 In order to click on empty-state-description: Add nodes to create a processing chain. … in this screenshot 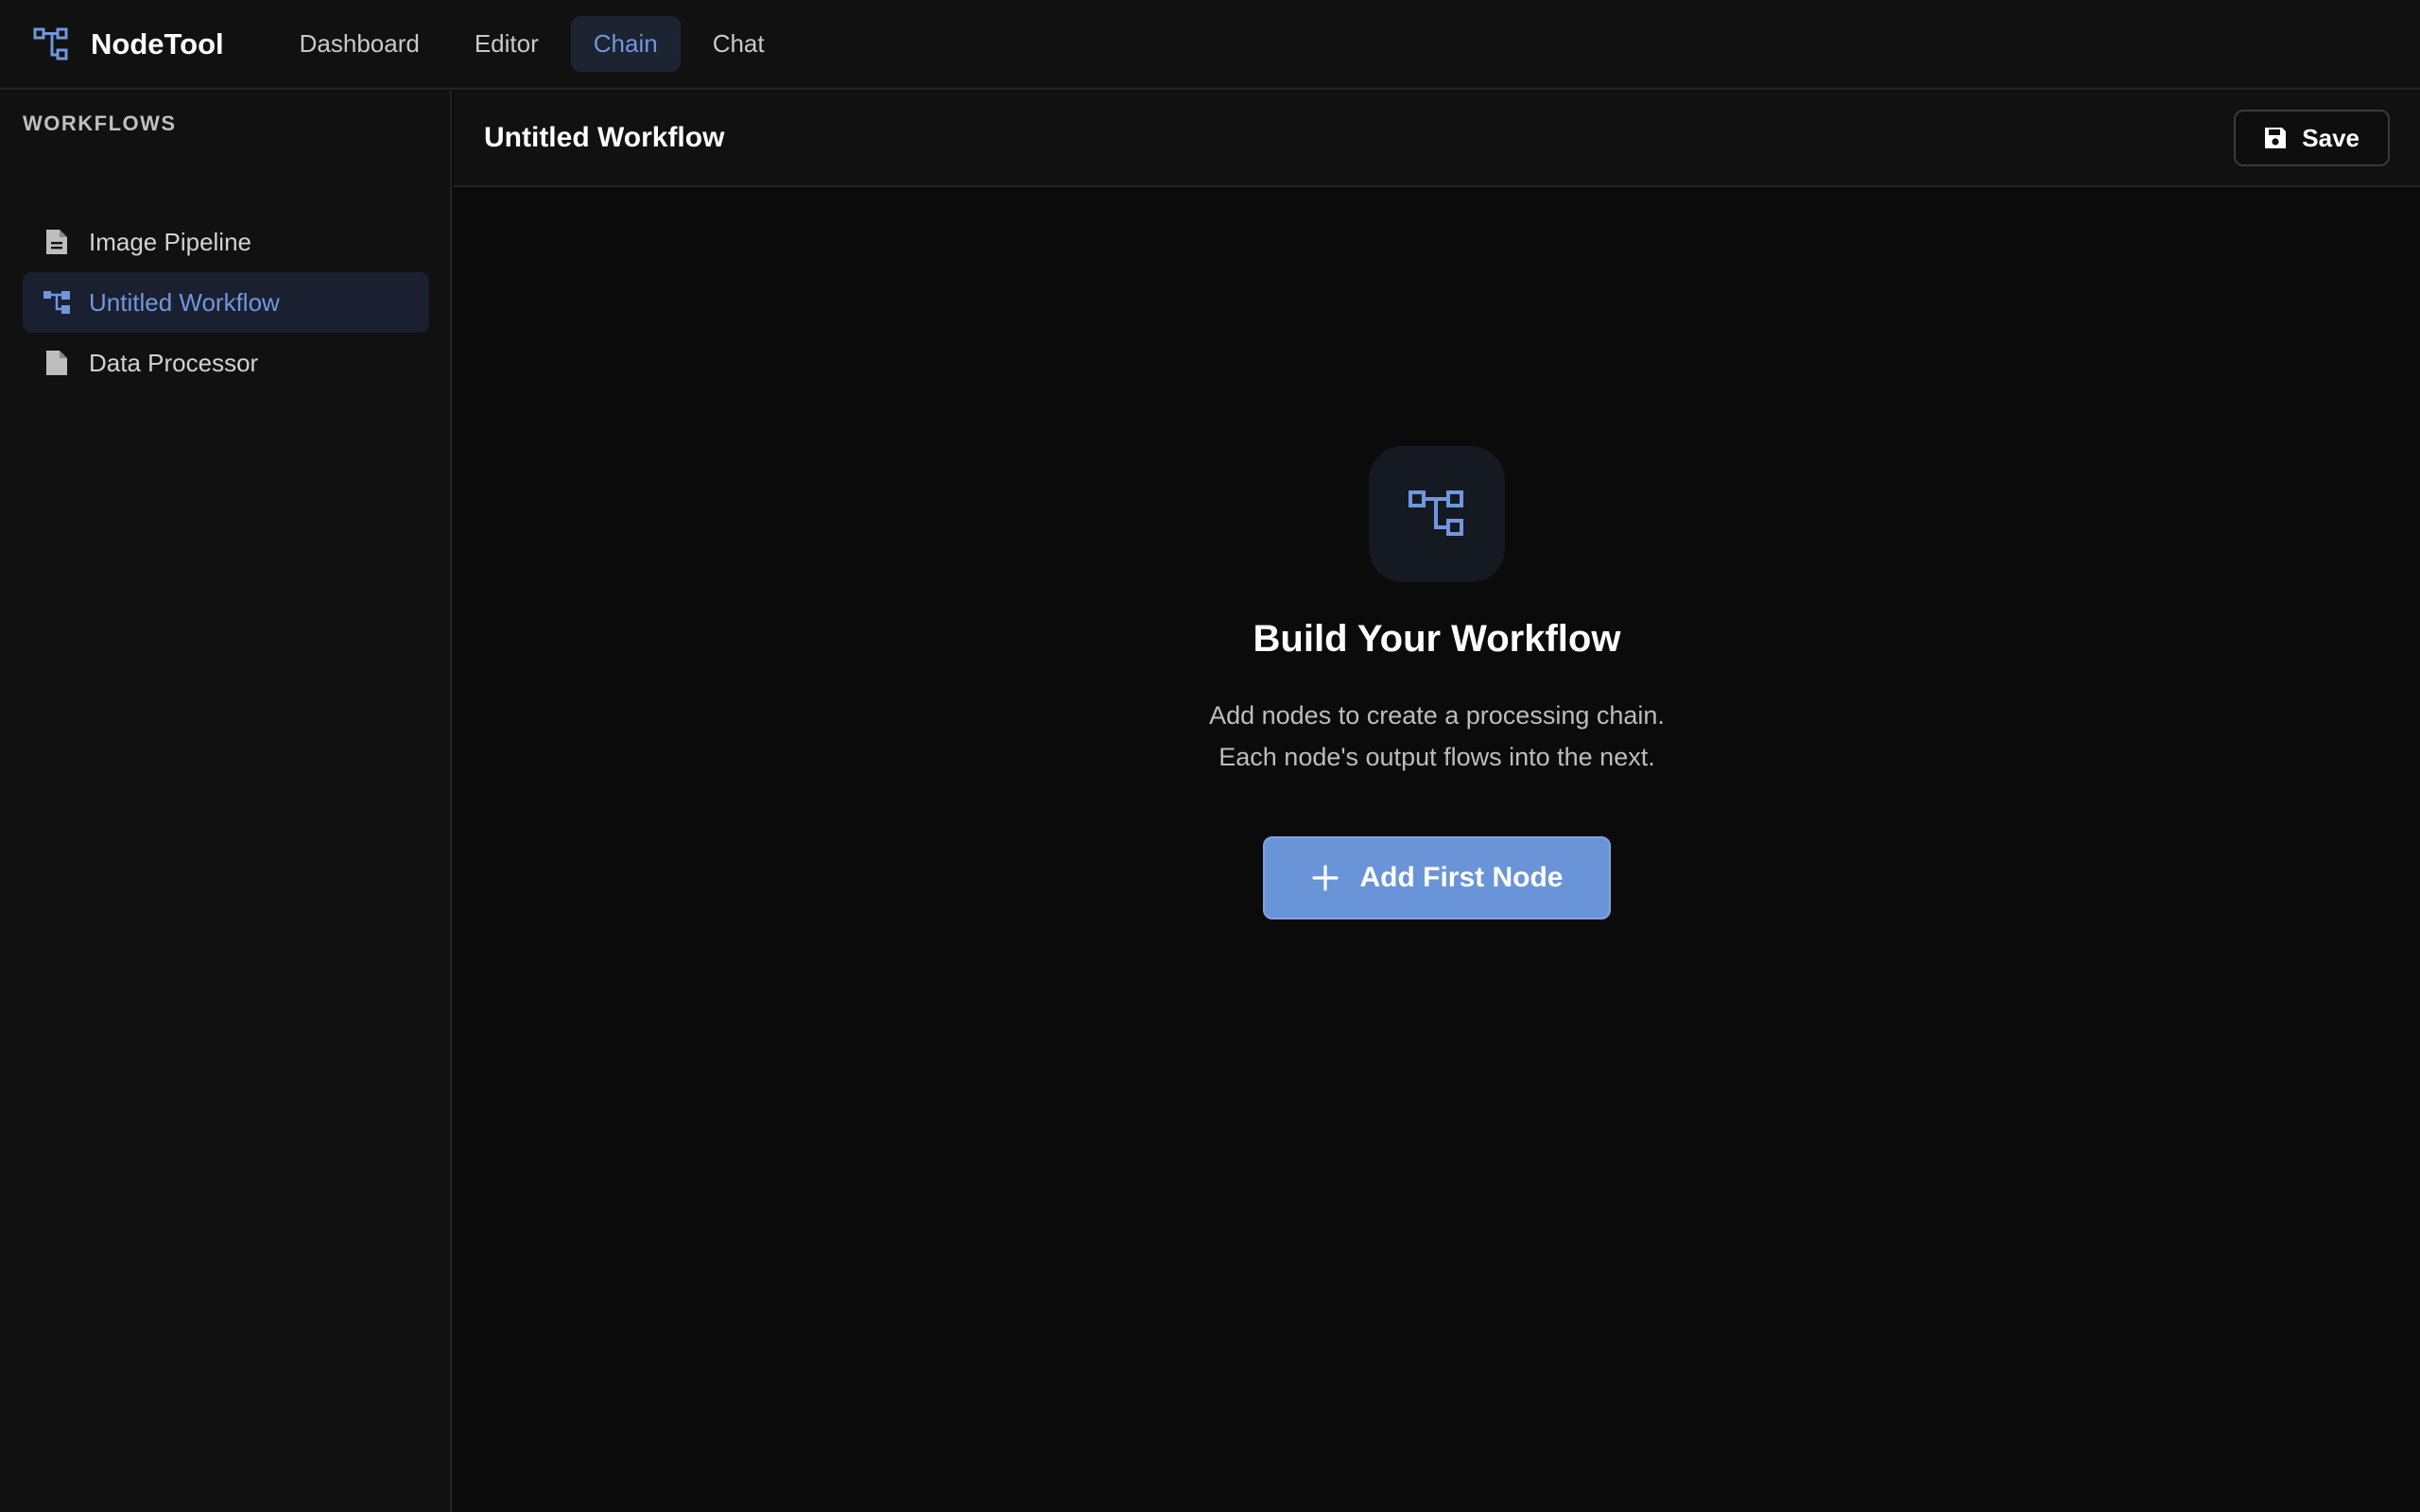, I will do `click(1437, 736)`.